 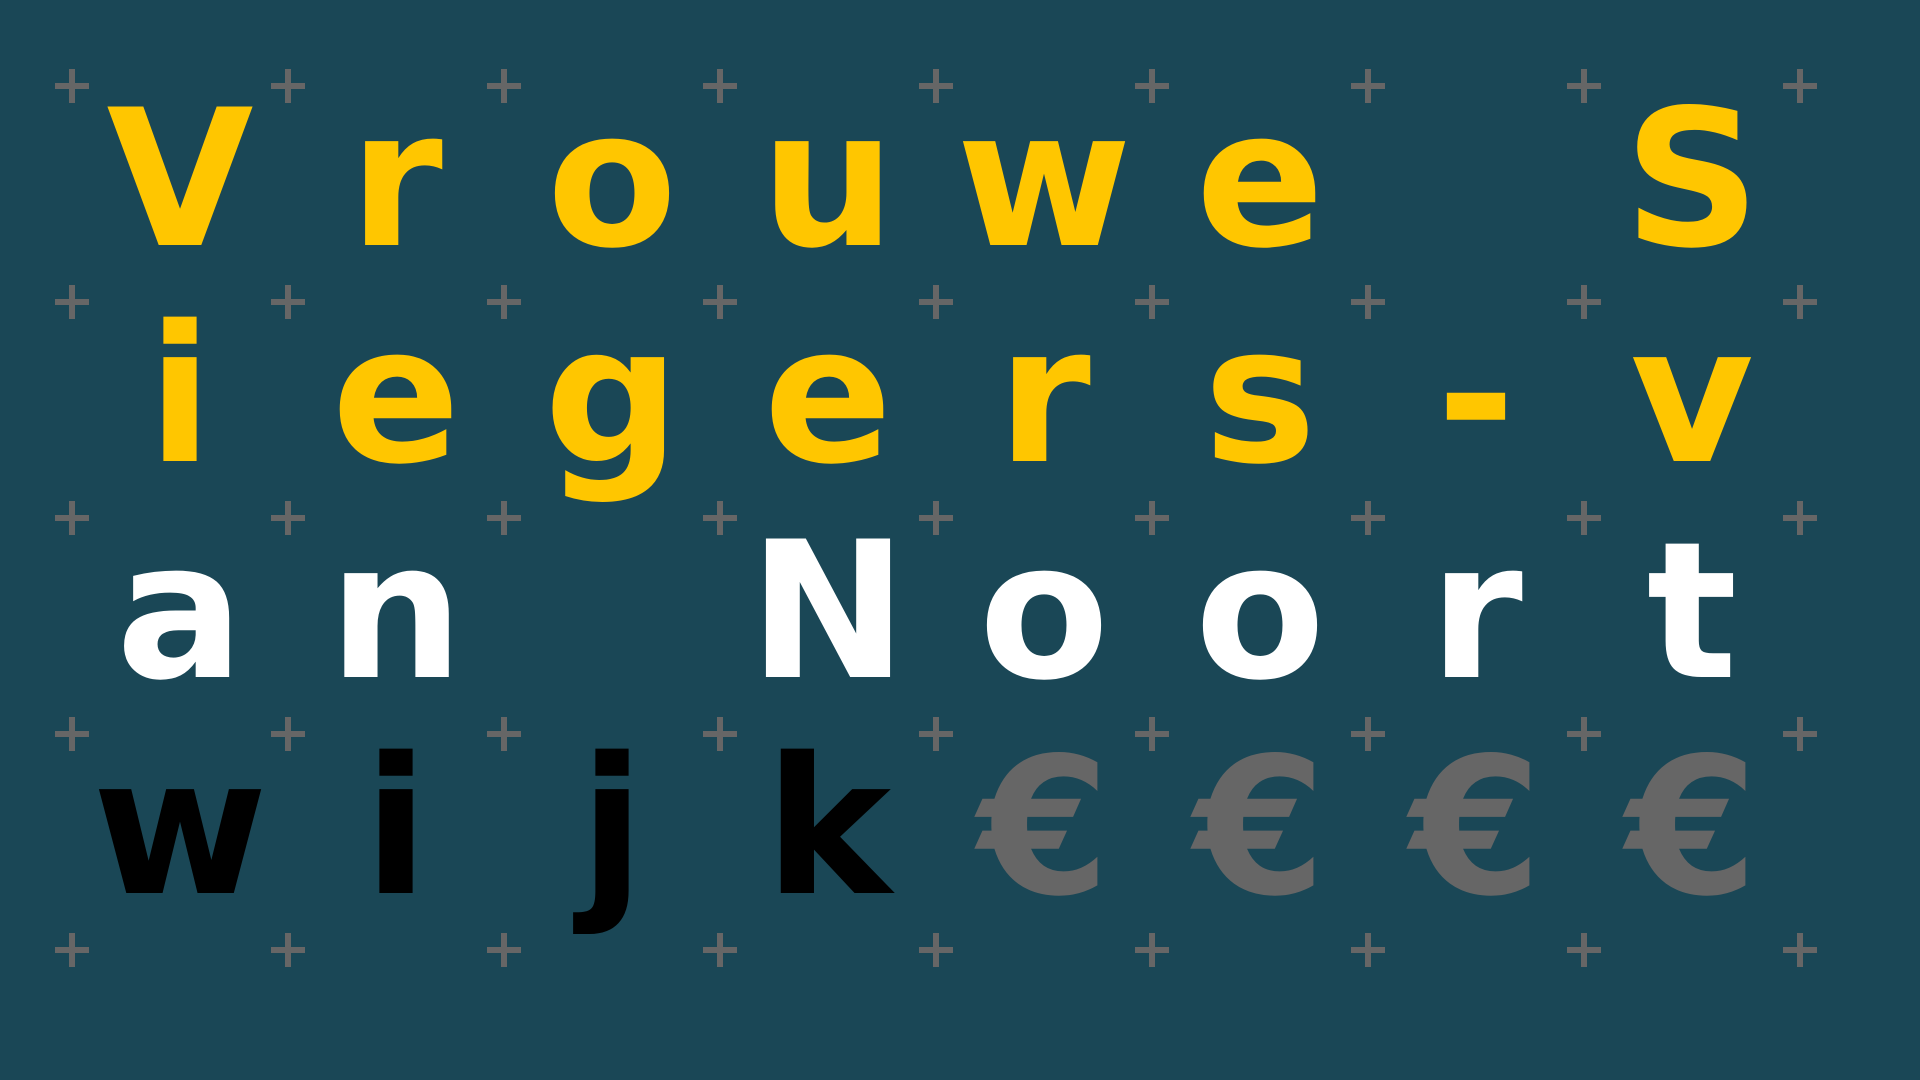 What do you see at coordinates (1260, 395) in the screenshot?
I see `letter-cell: s` at bounding box center [1260, 395].